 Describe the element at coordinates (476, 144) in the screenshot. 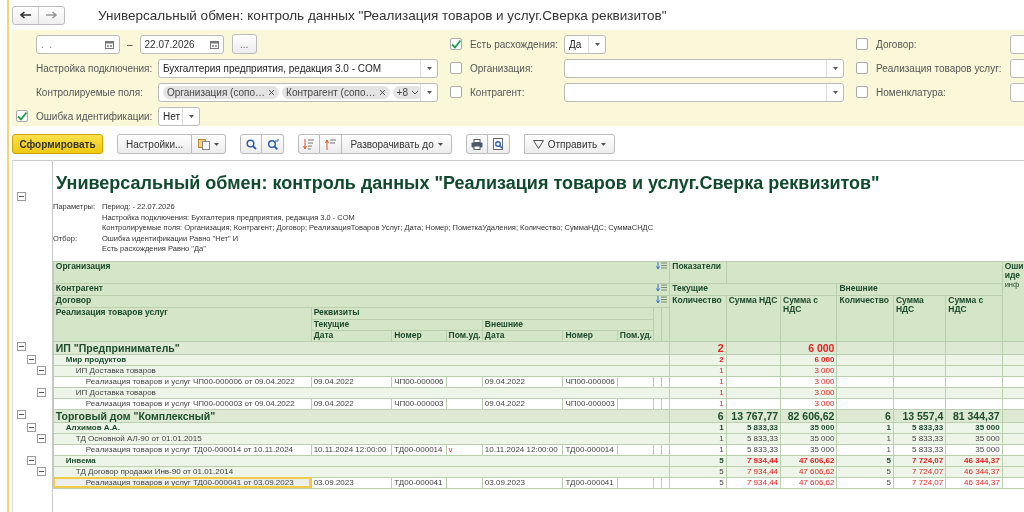

I see `print-button` at that location.